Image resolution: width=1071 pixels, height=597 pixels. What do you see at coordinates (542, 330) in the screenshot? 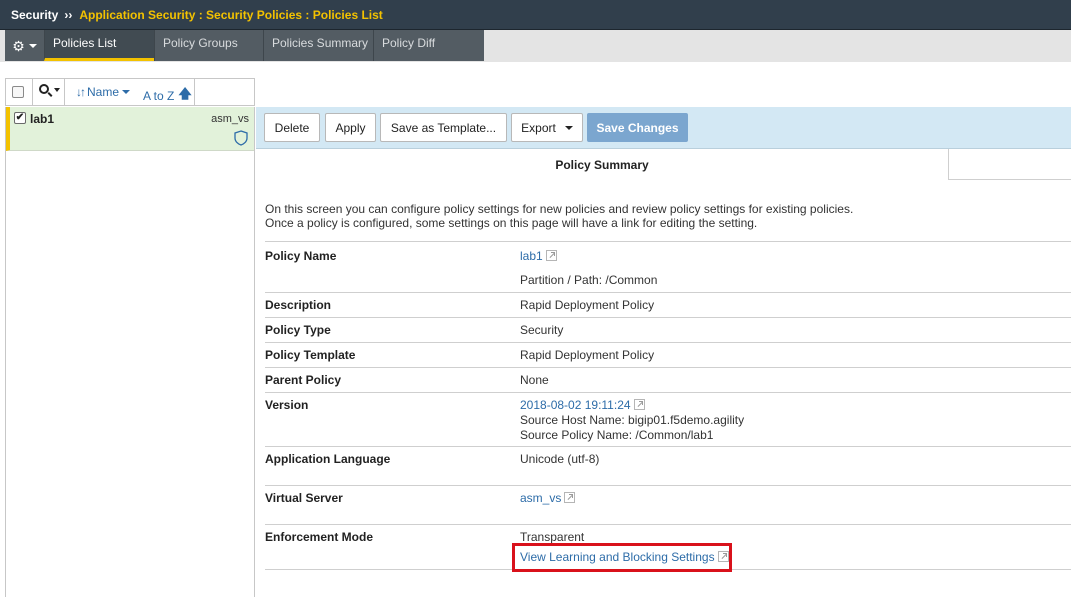
I see `policy-type-value: Security` at bounding box center [542, 330].